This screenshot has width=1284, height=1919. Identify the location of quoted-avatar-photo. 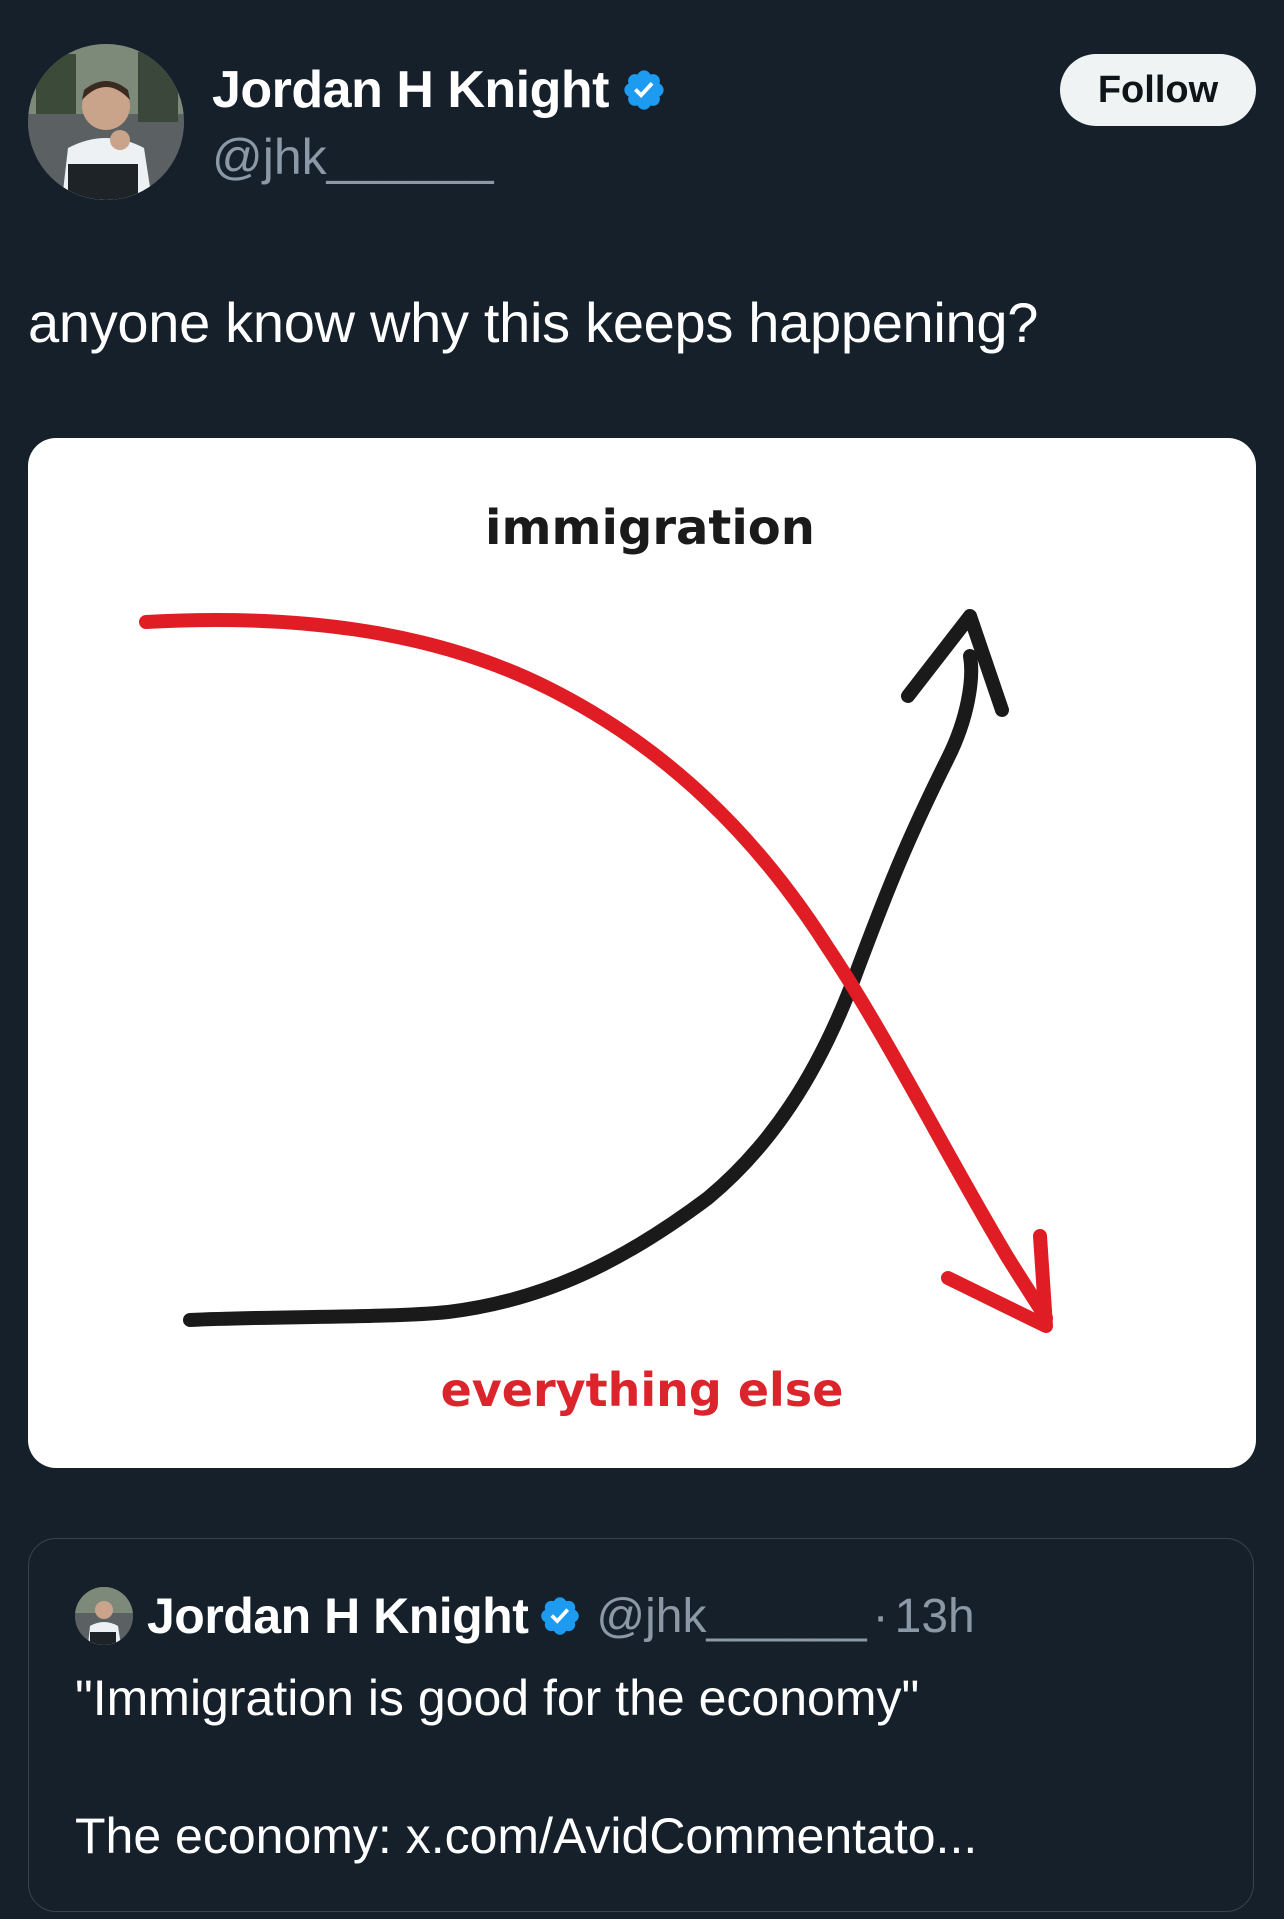
(104, 1616).